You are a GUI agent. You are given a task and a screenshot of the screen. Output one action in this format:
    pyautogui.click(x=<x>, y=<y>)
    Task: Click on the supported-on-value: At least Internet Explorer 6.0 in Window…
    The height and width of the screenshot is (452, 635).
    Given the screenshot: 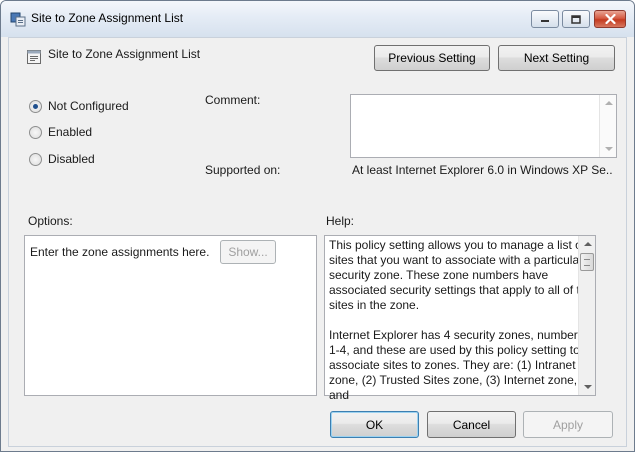 What is the action you would take?
    pyautogui.click(x=482, y=170)
    